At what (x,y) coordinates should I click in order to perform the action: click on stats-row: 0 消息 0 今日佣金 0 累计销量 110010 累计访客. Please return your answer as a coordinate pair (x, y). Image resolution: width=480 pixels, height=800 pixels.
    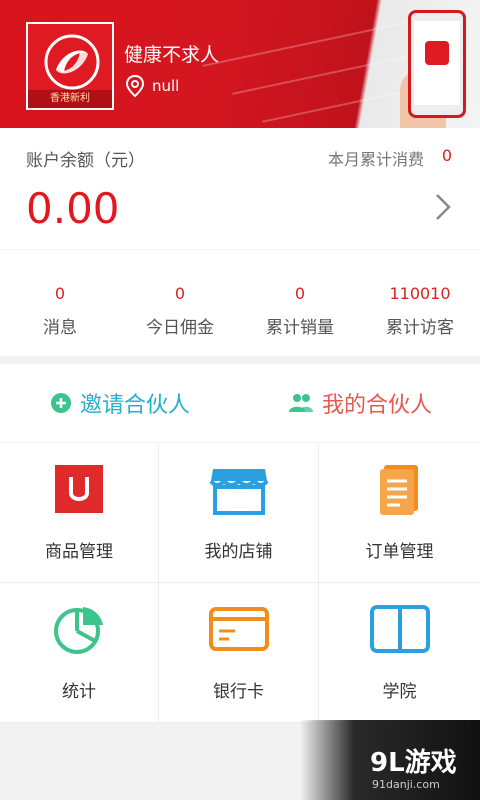
    Looking at the image, I should click on (240, 303).